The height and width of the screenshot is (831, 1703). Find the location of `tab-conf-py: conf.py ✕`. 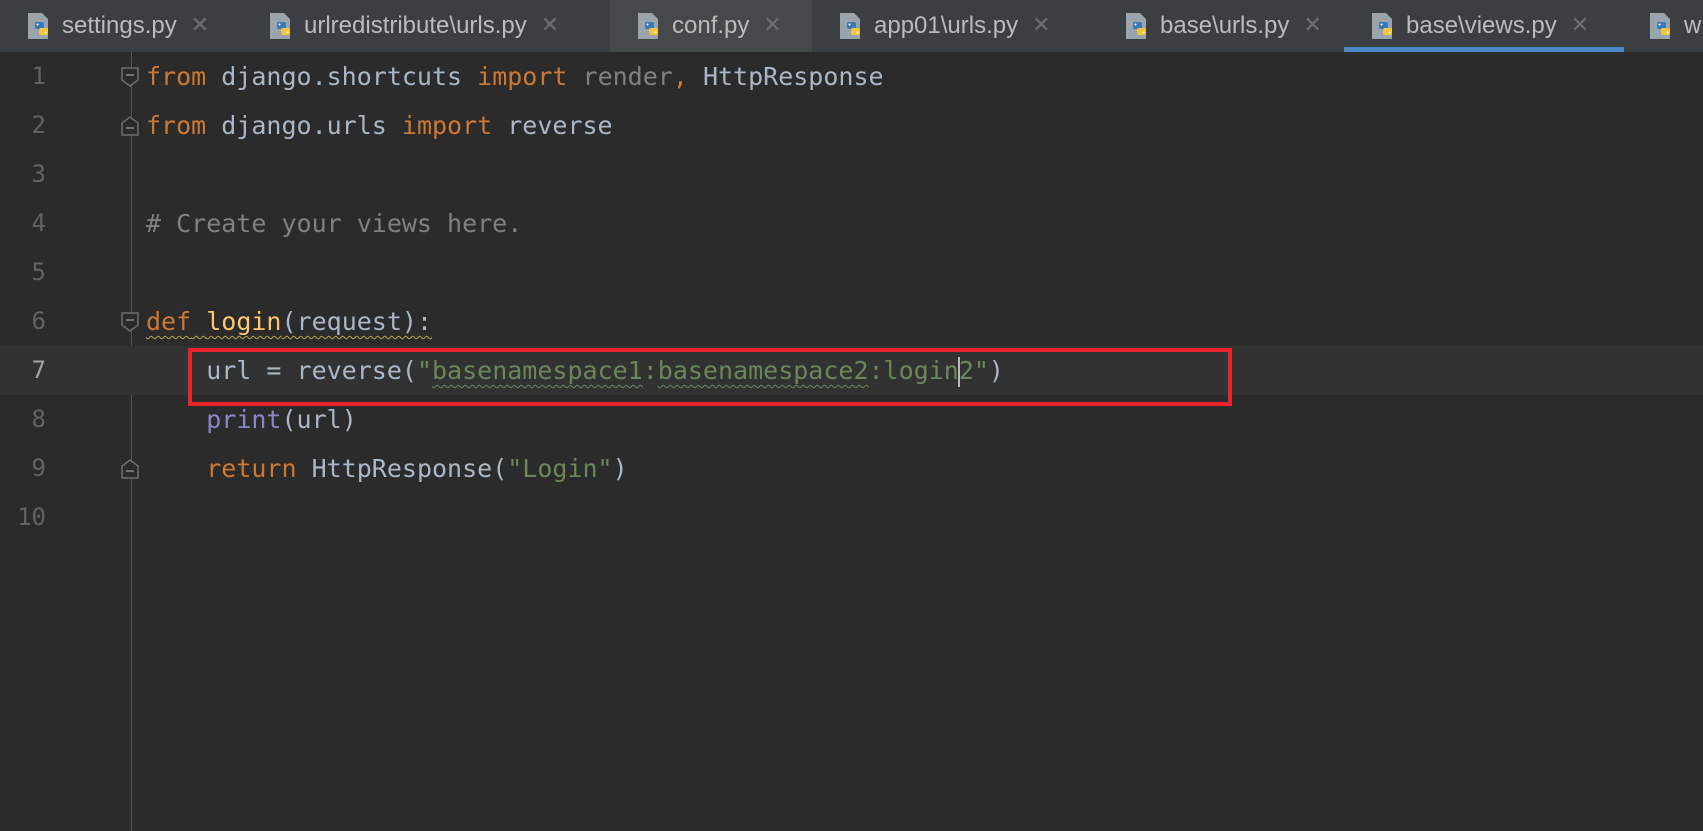

tab-conf-py: conf.py ✕ is located at coordinates (711, 26).